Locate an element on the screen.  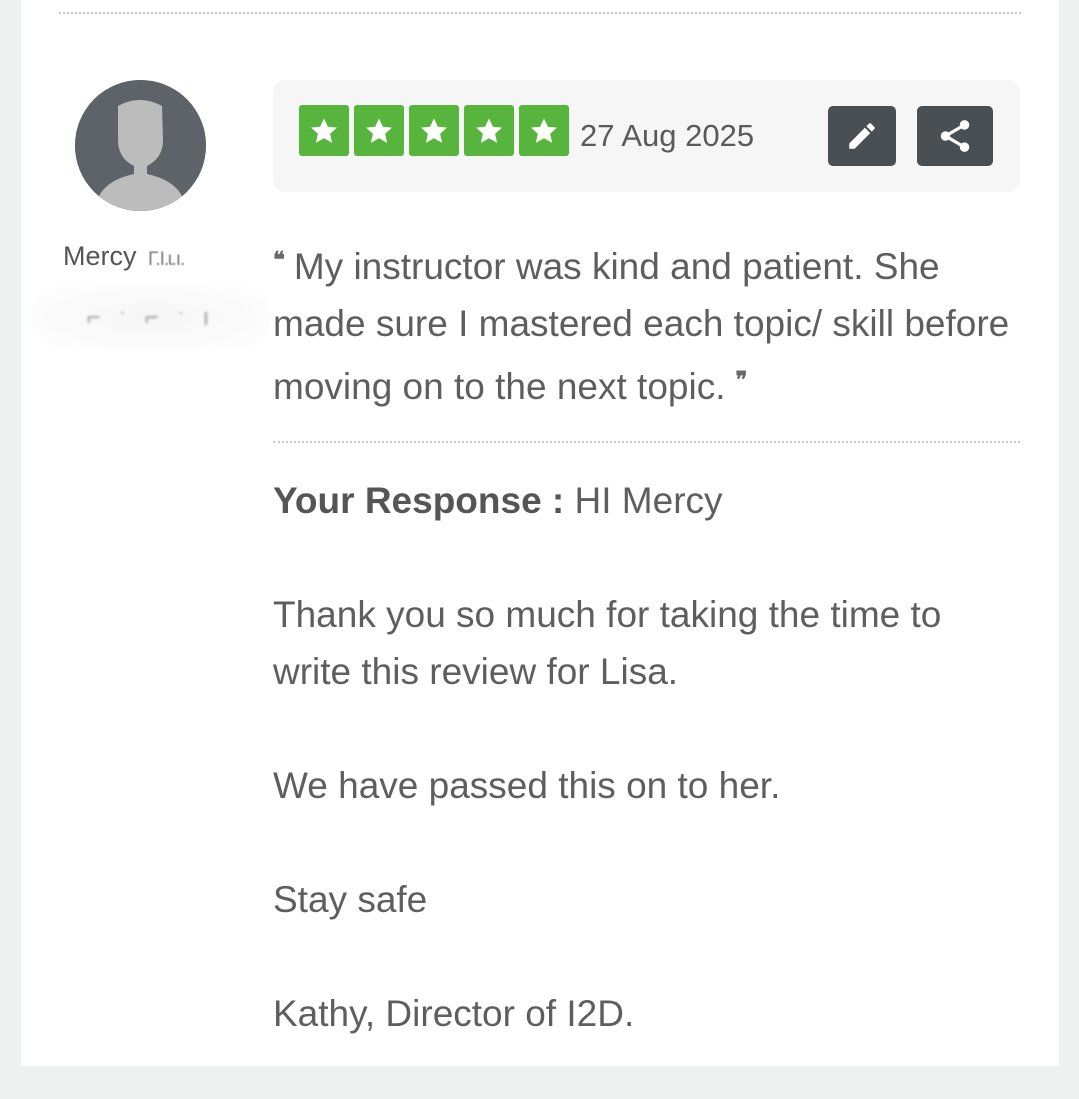
response-divider is located at coordinates (646, 442).